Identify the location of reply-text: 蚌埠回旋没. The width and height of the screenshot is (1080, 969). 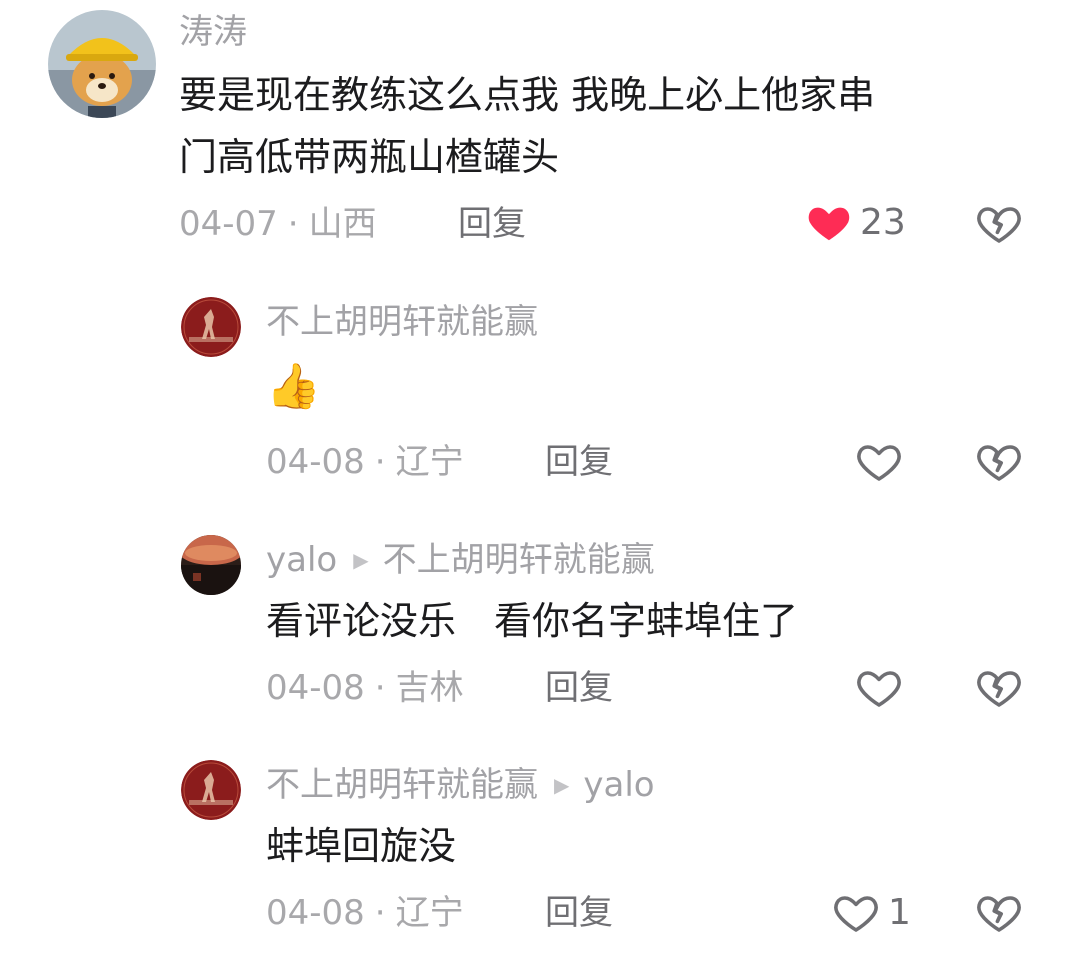
(361, 846).